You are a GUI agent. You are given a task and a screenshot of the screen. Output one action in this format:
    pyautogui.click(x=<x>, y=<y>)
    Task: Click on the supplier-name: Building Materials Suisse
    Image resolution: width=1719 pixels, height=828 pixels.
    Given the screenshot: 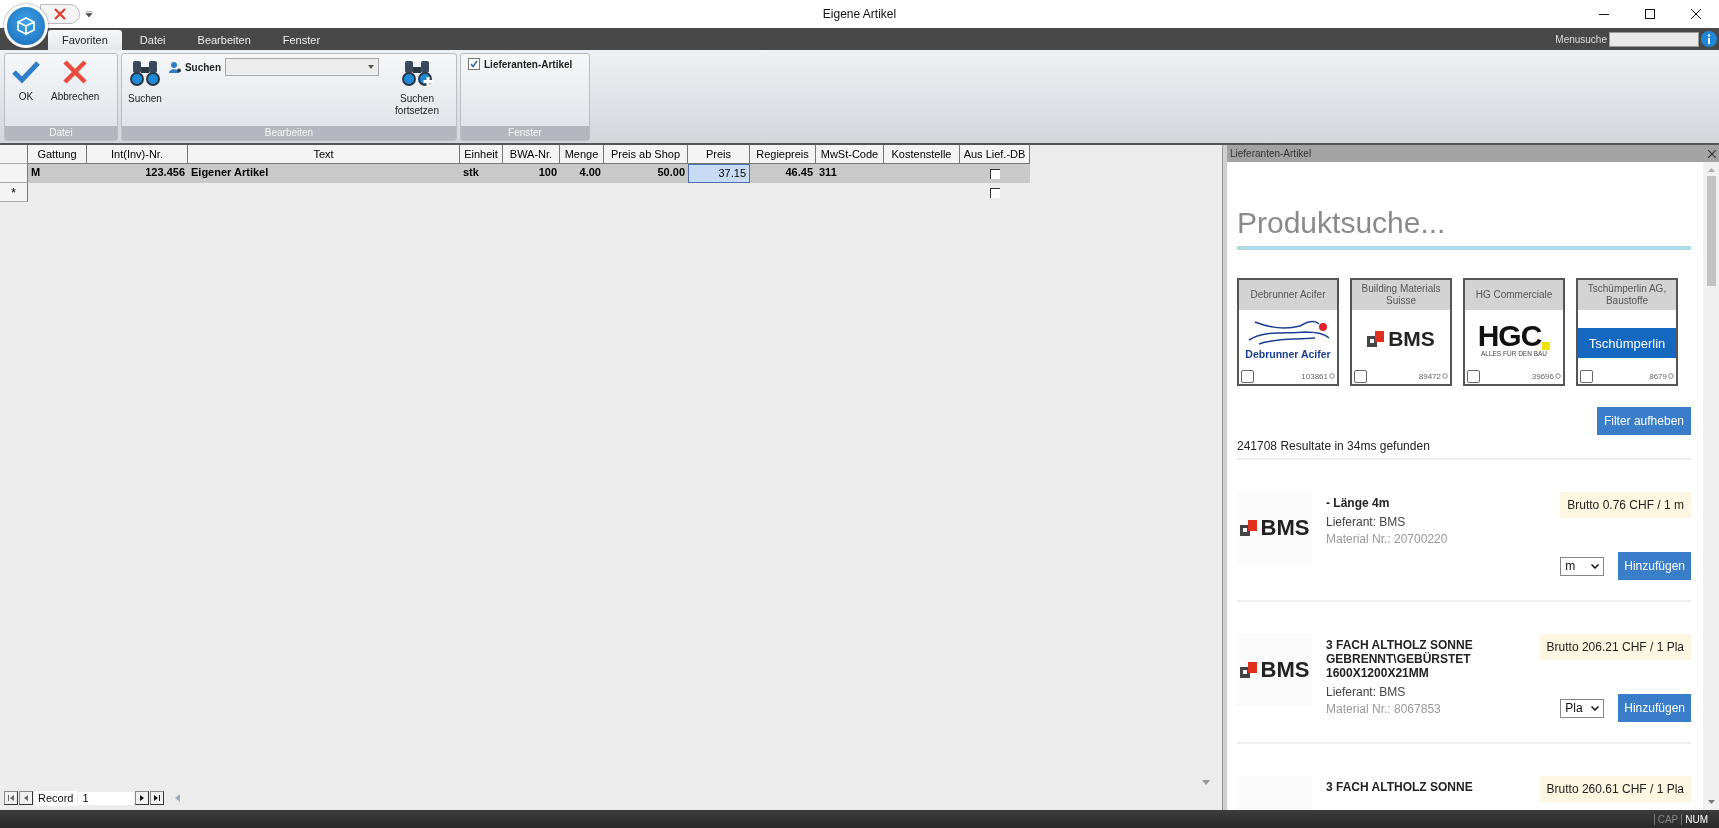 What is the action you would take?
    pyautogui.click(x=1401, y=295)
    